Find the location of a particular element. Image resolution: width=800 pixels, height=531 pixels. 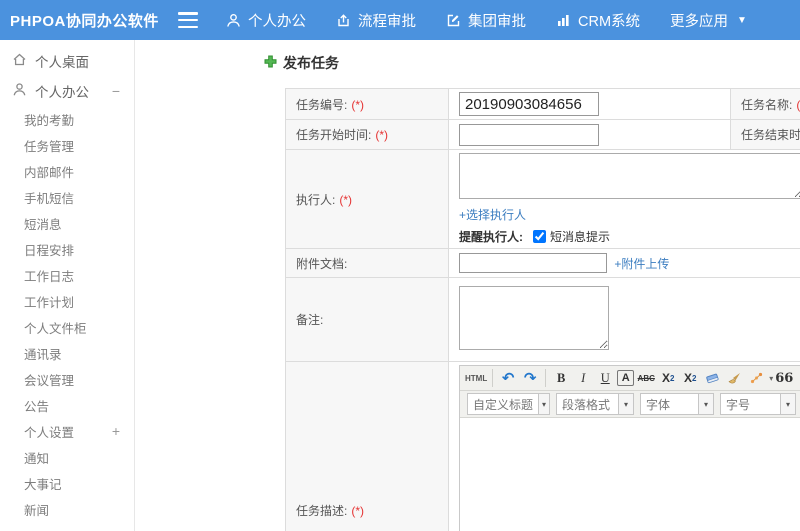

html-source-button: HTML is located at coordinates (476, 378).